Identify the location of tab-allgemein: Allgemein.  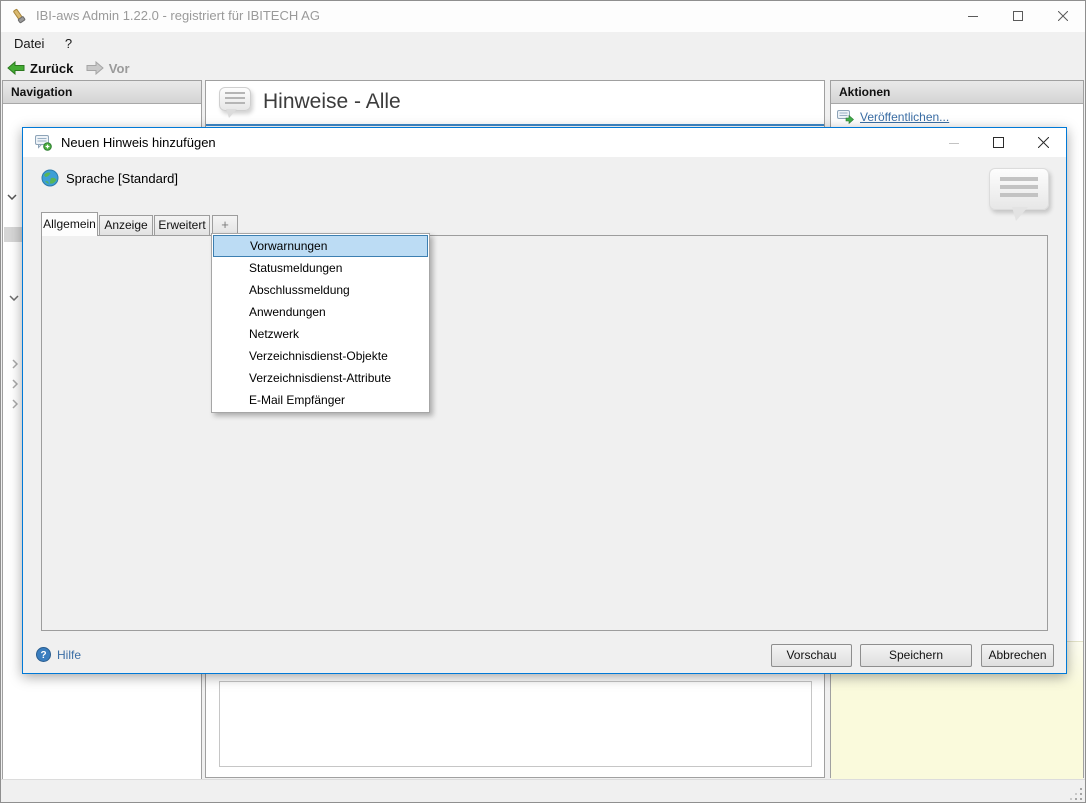
(69, 224).